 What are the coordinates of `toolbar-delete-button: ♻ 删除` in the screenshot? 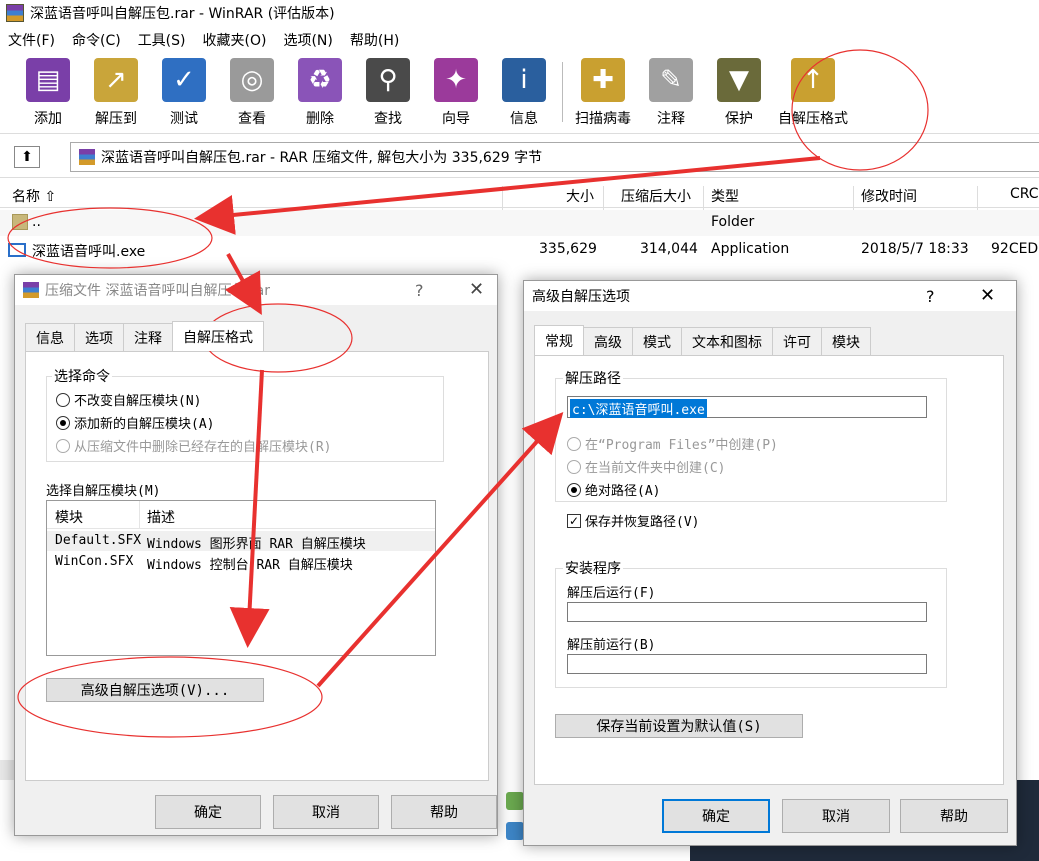 It's located at (320, 92).